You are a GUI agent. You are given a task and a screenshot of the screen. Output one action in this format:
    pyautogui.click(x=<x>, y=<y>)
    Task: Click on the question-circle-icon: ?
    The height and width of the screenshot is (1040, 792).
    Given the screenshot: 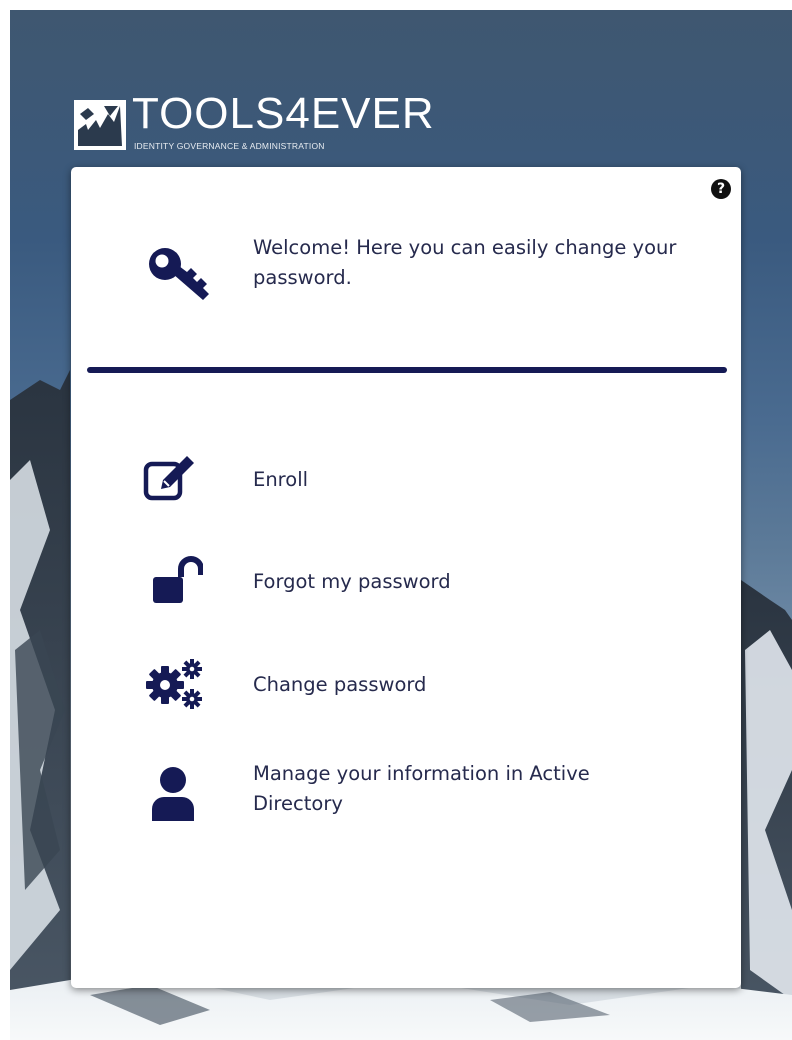 What is the action you would take?
    pyautogui.click(x=721, y=189)
    